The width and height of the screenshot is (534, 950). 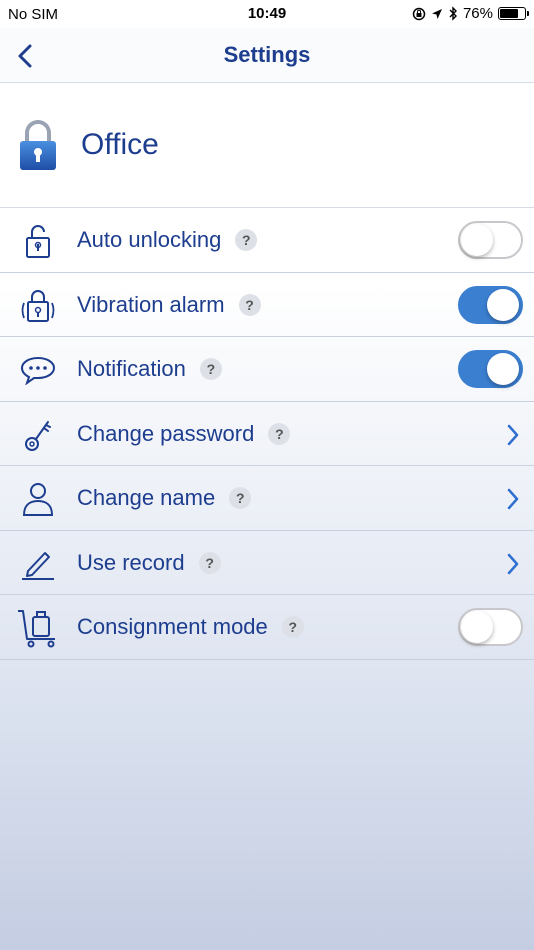 I want to click on battery-icon, so click(x=513, y=13).